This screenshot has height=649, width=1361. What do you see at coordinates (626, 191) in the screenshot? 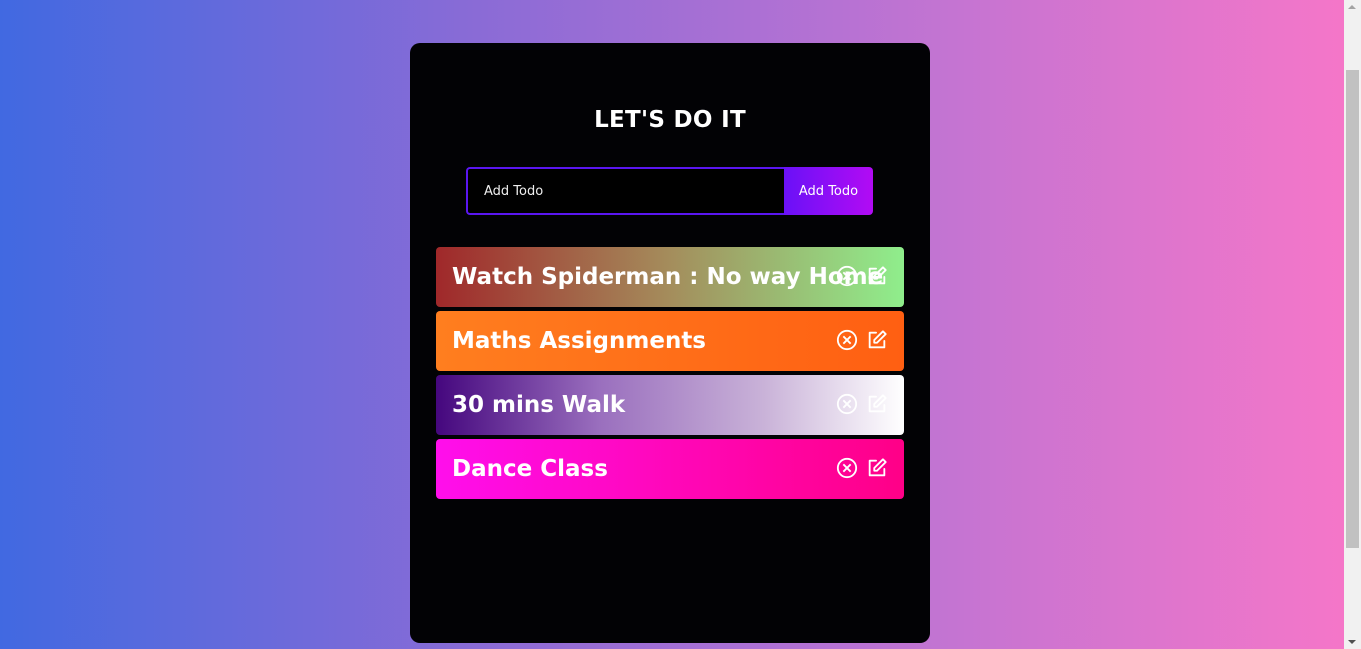
I see `todo-input` at bounding box center [626, 191].